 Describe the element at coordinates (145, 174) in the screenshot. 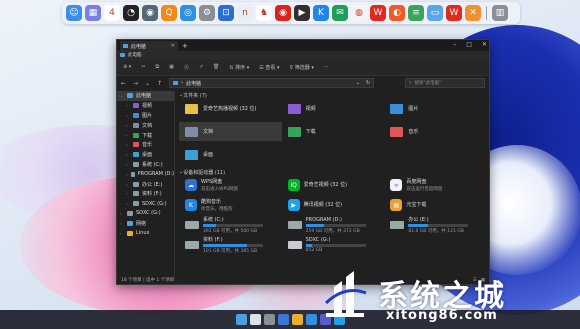

I see `sidebar-item: › PROGRAM (D:)` at that location.